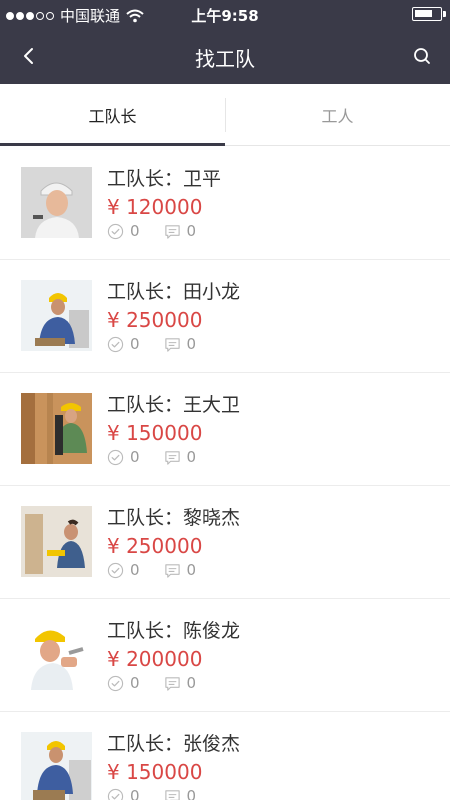  What do you see at coordinates (212, 405) in the screenshot?
I see `leader-name: 王大卫` at bounding box center [212, 405].